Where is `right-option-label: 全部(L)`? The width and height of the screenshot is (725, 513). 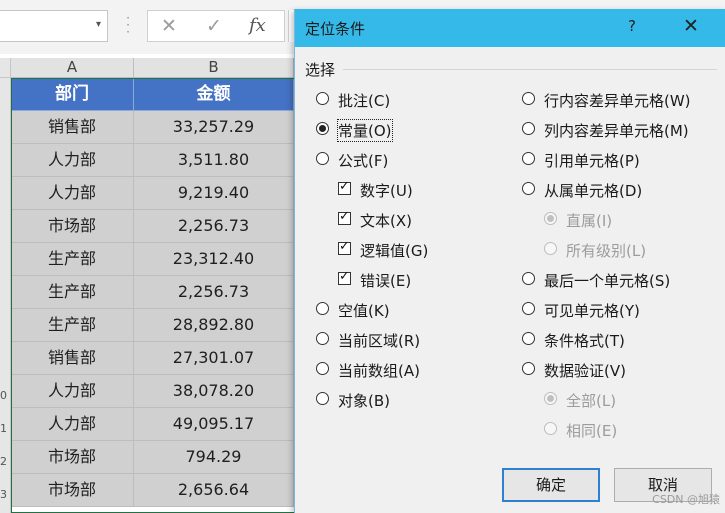
right-option-label: 全部(L) is located at coordinates (591, 401).